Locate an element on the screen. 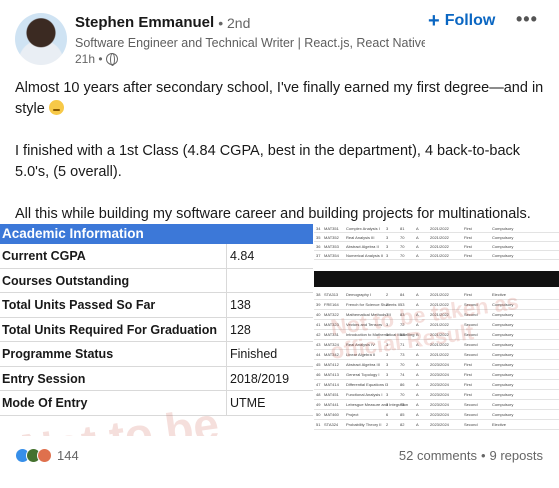  academic-header: Academic Information is located at coordinates (156, 234).